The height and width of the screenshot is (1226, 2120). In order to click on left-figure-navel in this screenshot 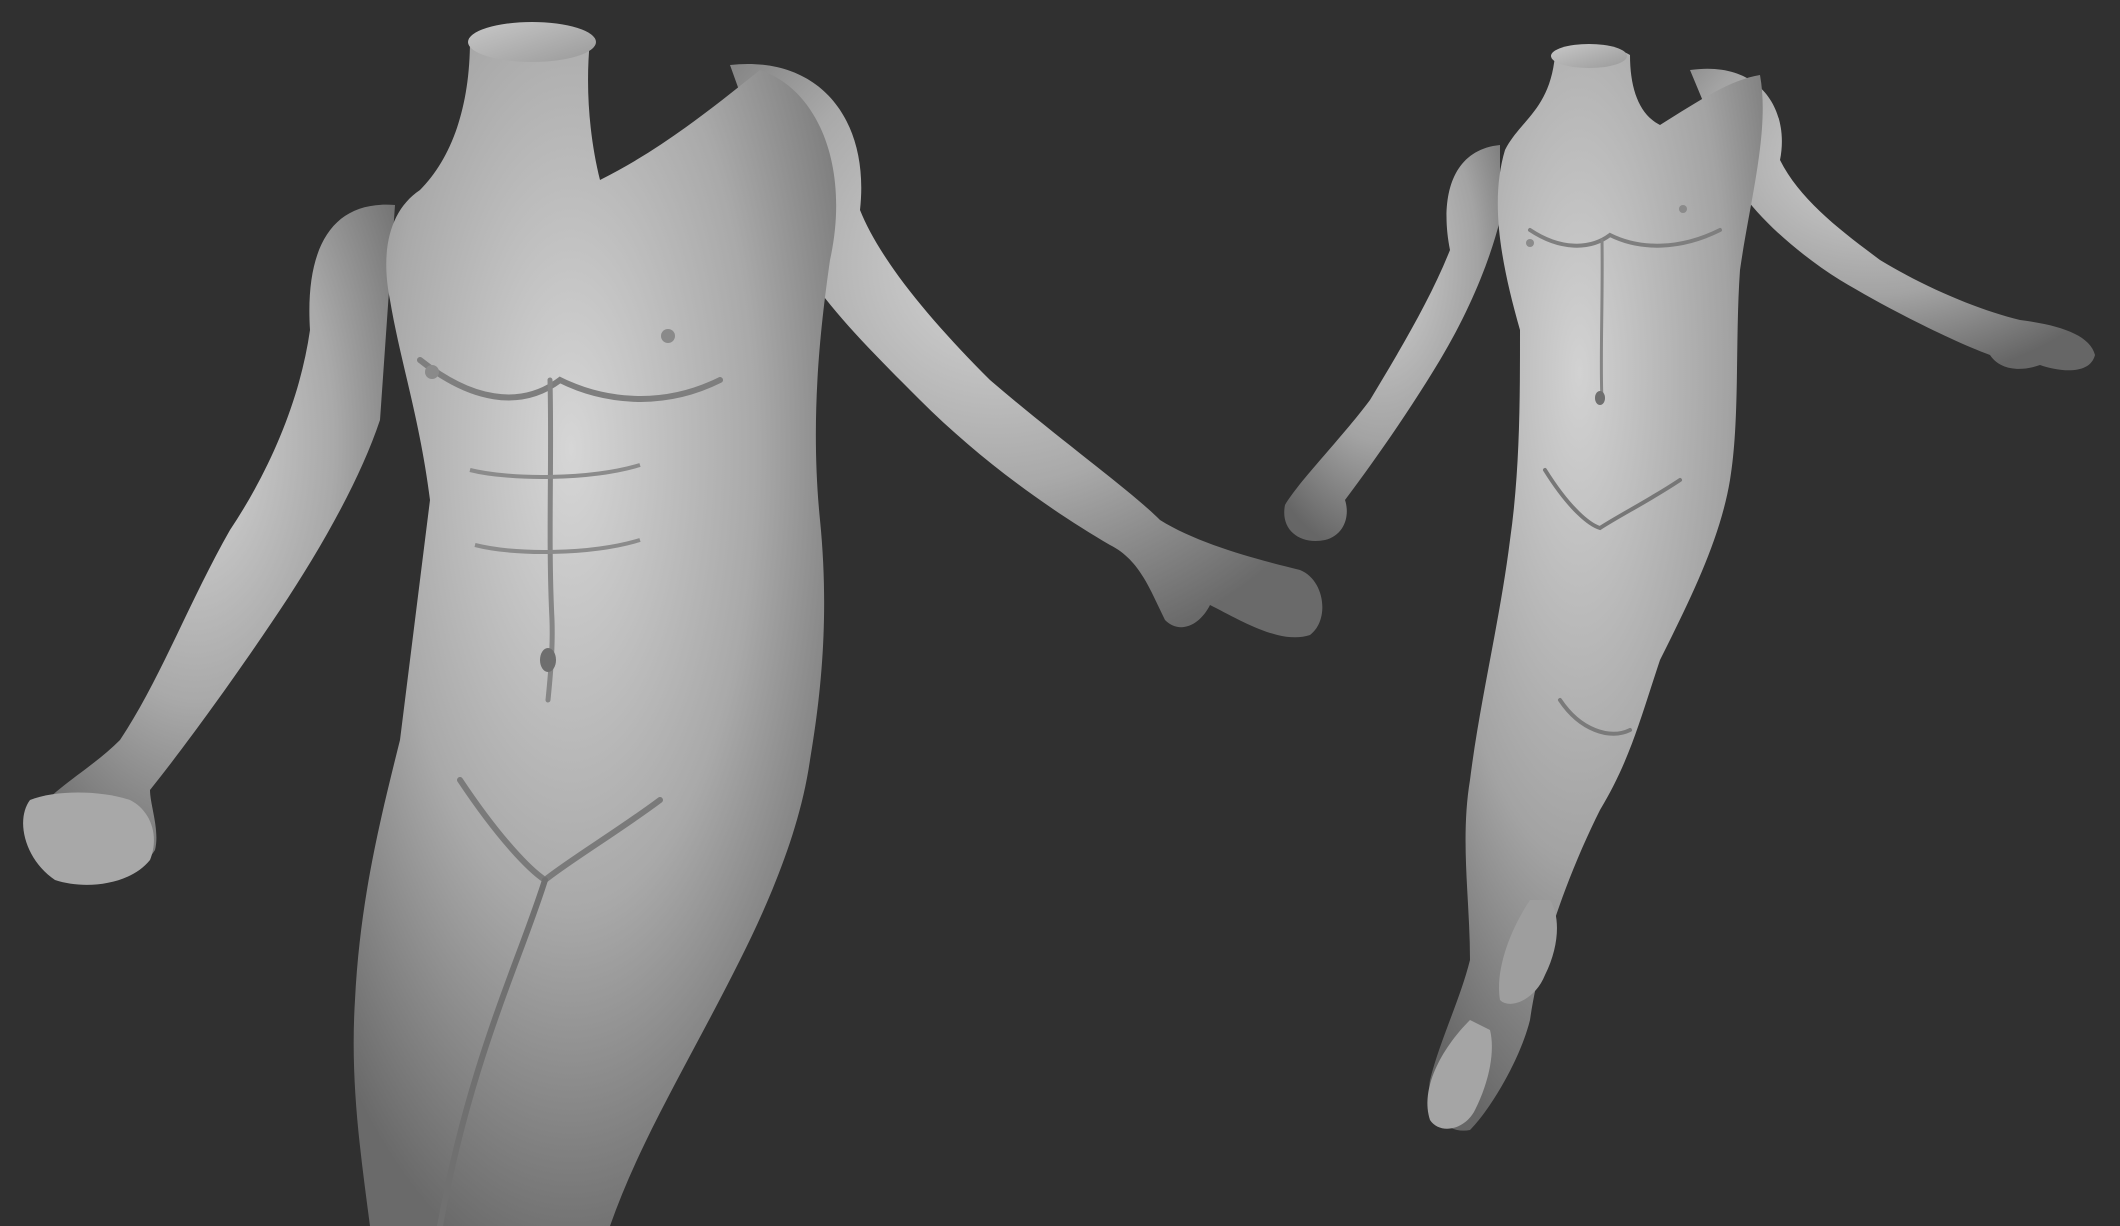, I will do `click(548, 660)`.